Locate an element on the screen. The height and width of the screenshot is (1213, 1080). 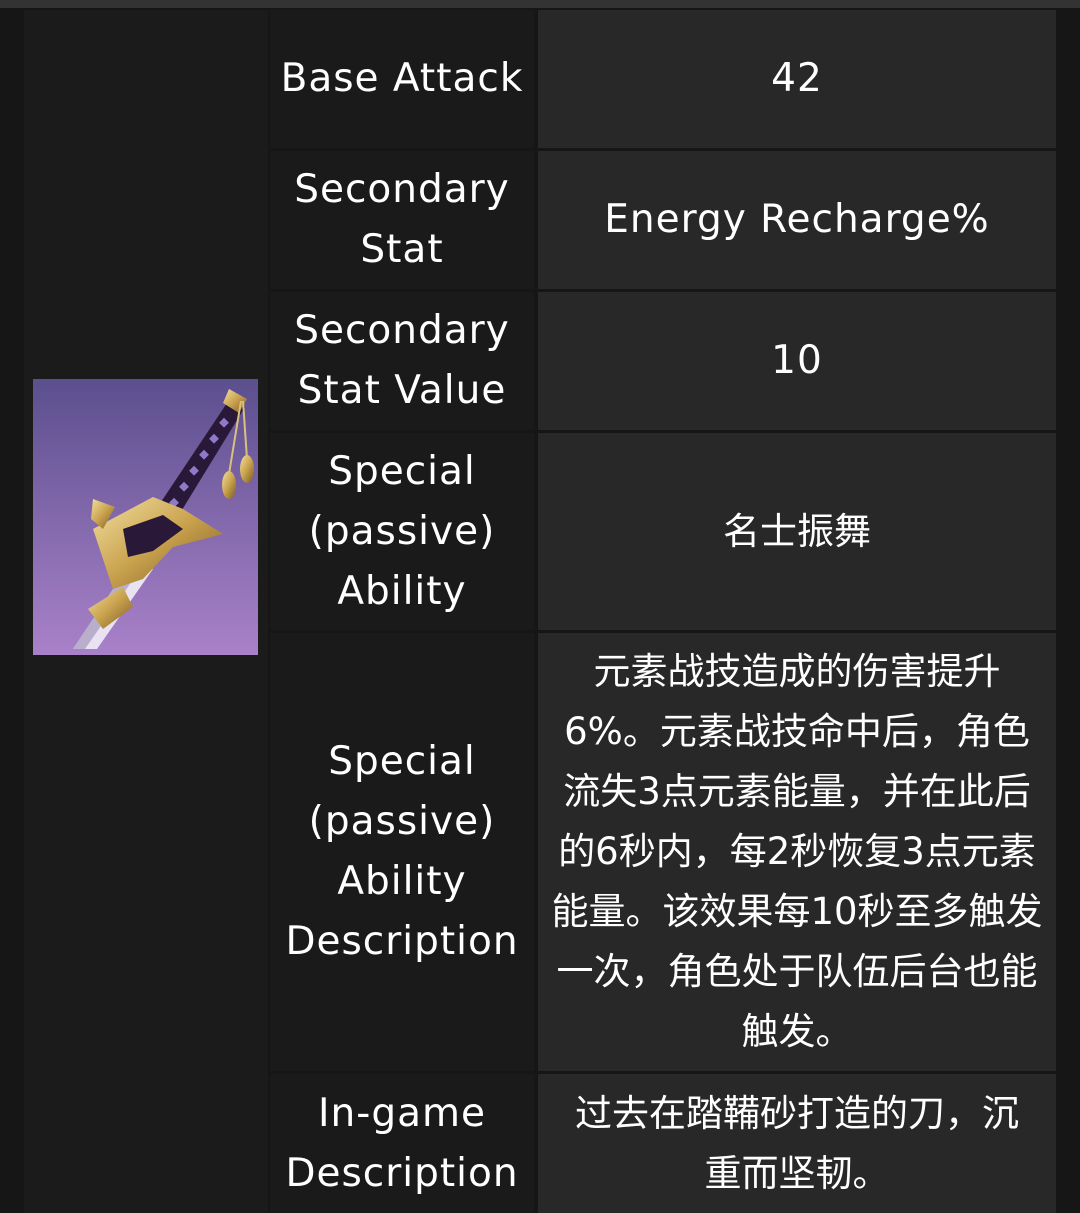
label-ingame-description: In-game Description is located at coordinates (402, 1143).